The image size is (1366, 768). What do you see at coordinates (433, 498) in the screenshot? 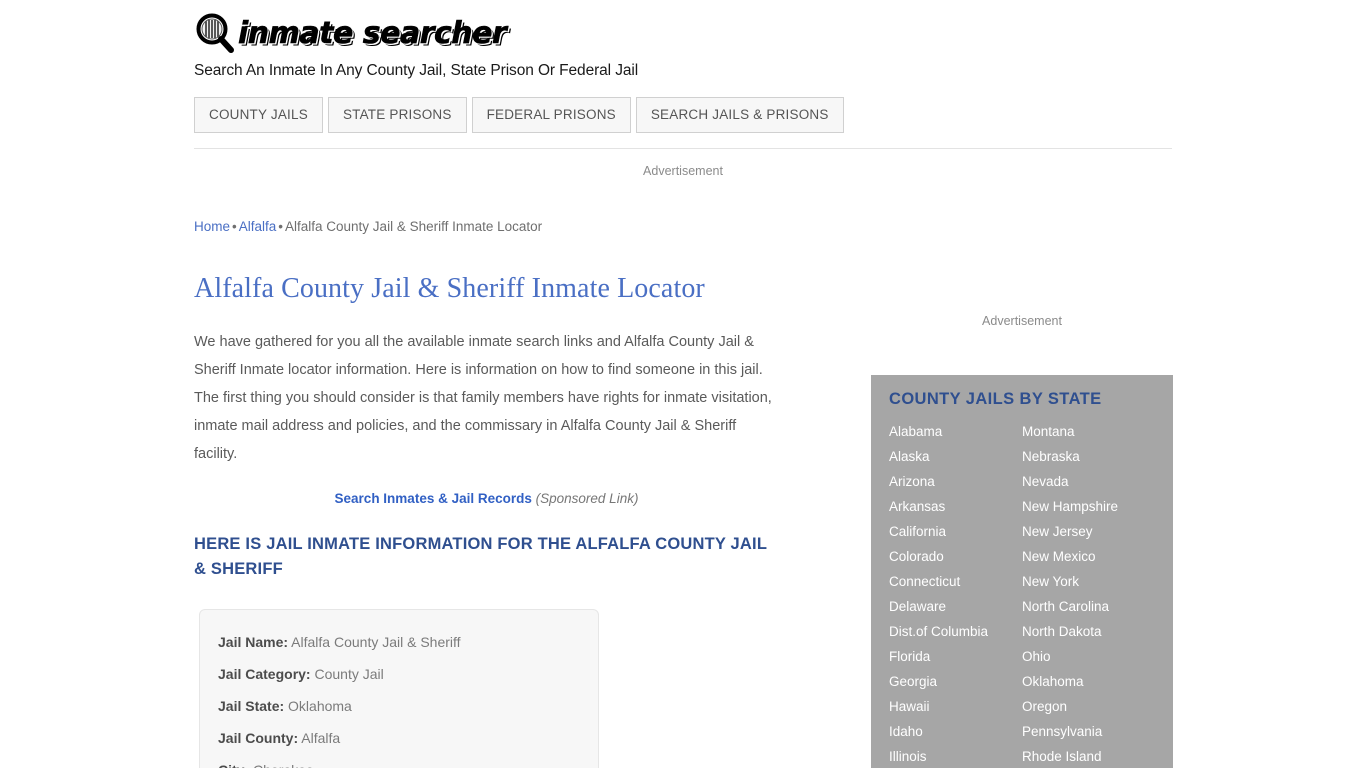
I see `sponsored-search-link: Search Inmates & Jail Records` at bounding box center [433, 498].